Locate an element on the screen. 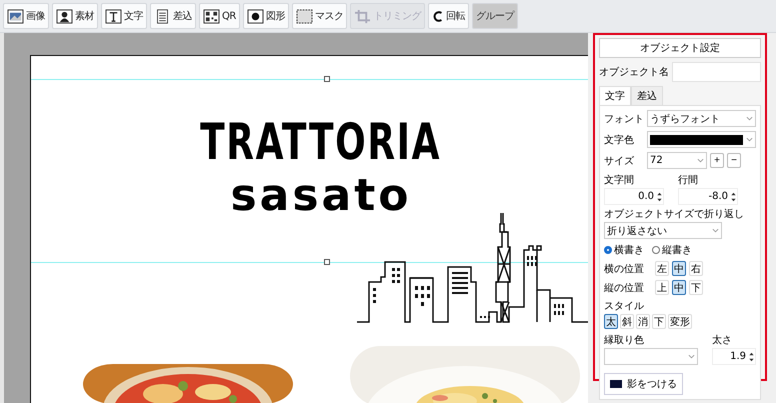  rotate-icon is located at coordinates (438, 16).